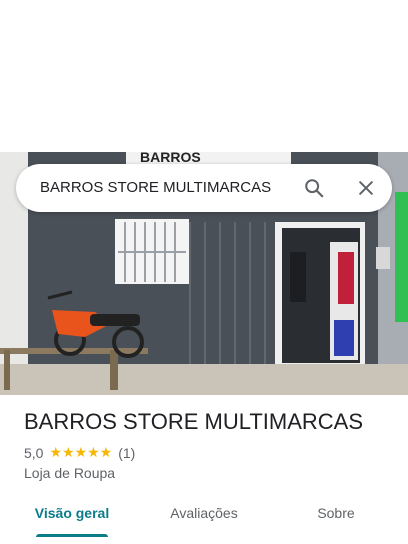 The height and width of the screenshot is (544, 408). I want to click on star-rating-icon: ★★★★★, so click(81, 452).